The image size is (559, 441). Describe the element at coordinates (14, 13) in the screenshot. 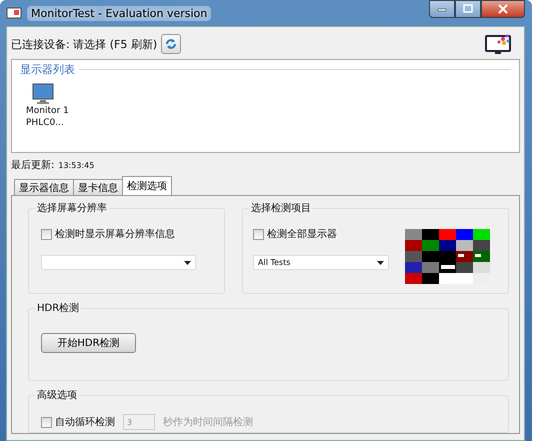

I see `app-icon` at that location.